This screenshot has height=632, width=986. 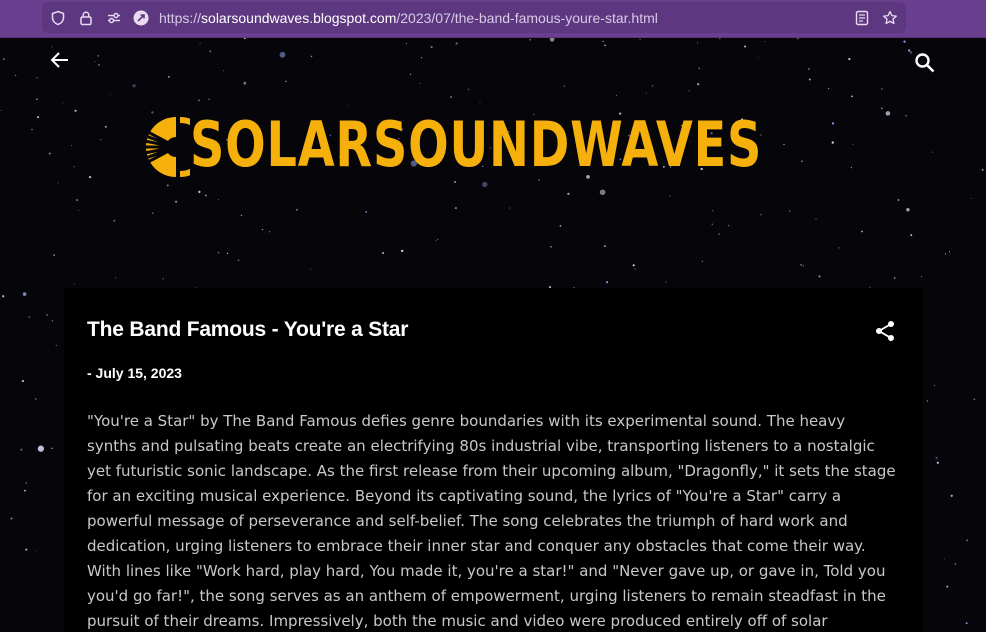 I want to click on blog-logo: SOLARSOUNDWAVES, so click(x=478, y=145).